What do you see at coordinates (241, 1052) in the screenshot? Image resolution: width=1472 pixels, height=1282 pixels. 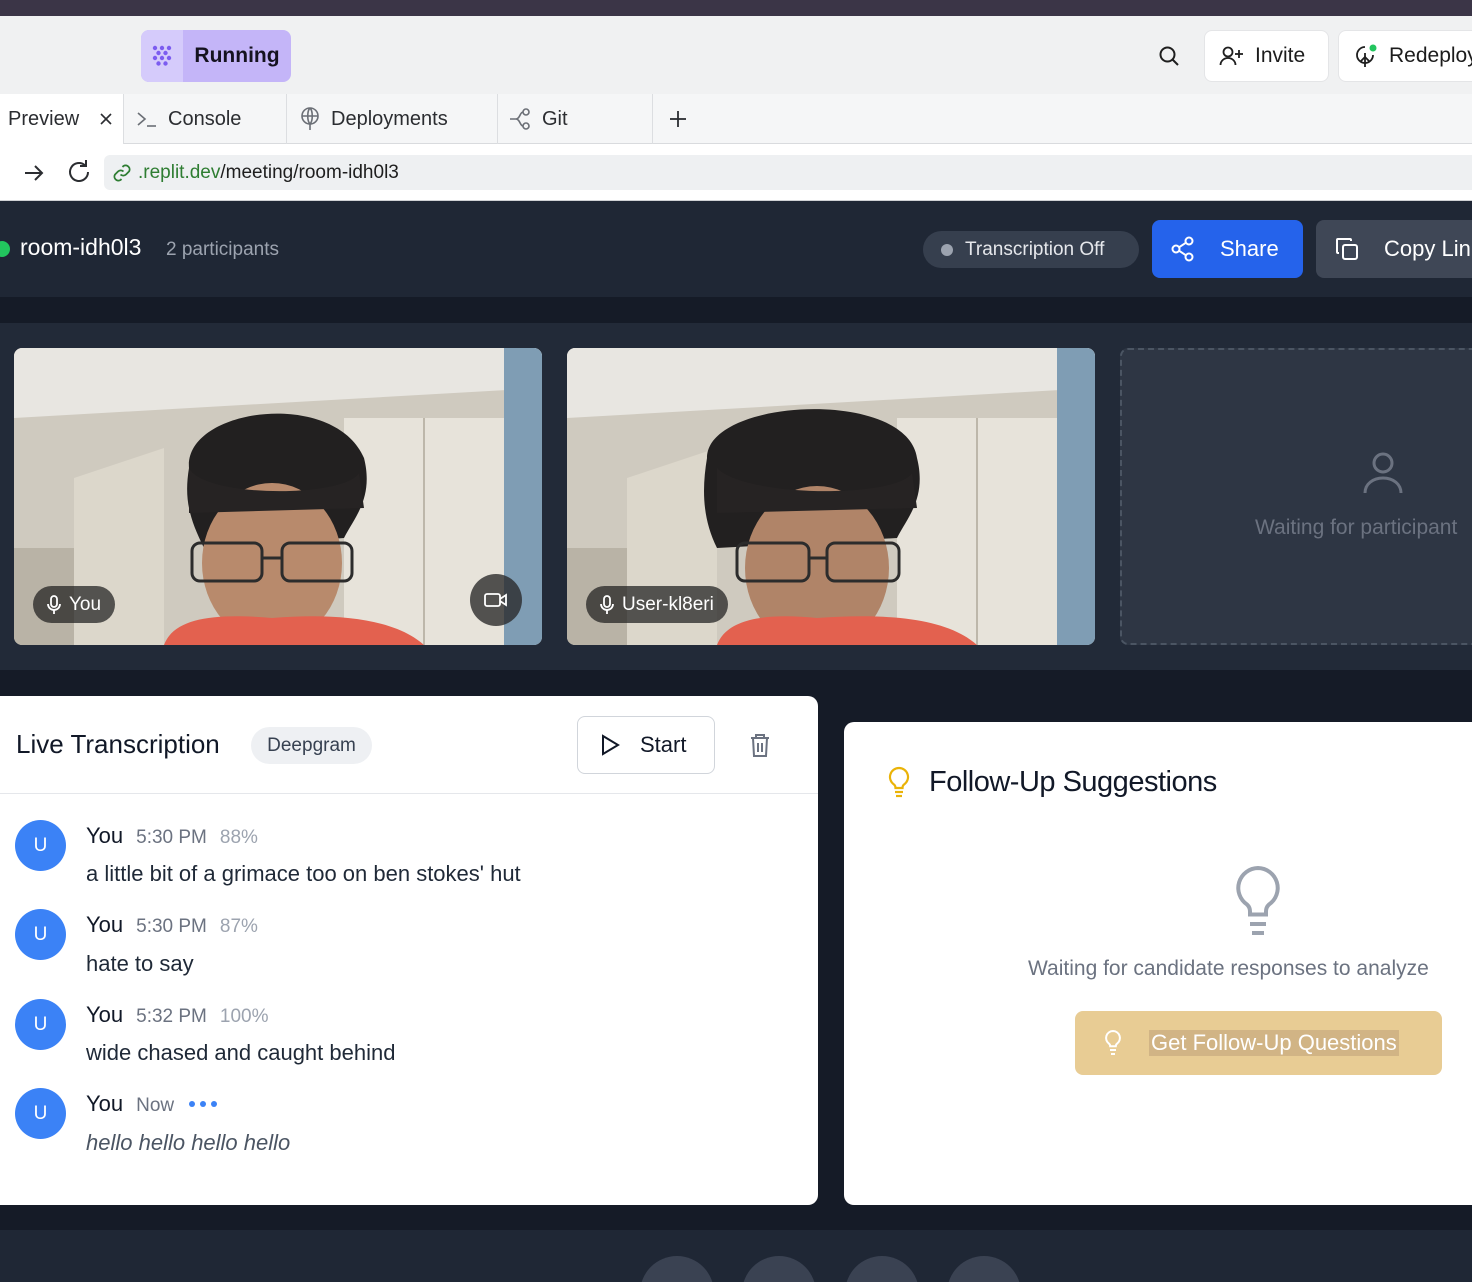 I see `message-text: wide chased and caught behind` at bounding box center [241, 1052].